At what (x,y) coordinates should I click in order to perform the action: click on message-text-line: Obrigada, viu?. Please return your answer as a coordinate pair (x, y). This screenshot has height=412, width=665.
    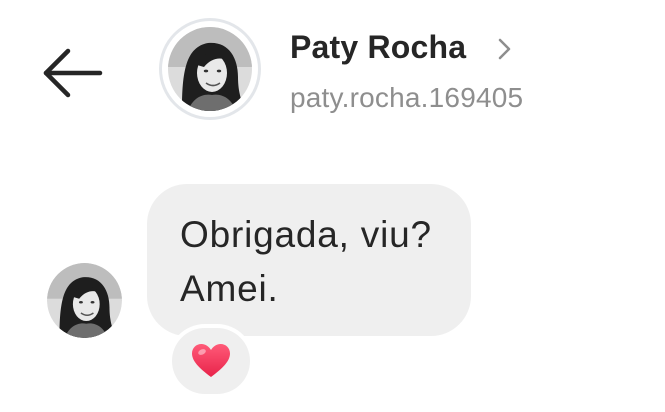
    Looking at the image, I should click on (306, 234).